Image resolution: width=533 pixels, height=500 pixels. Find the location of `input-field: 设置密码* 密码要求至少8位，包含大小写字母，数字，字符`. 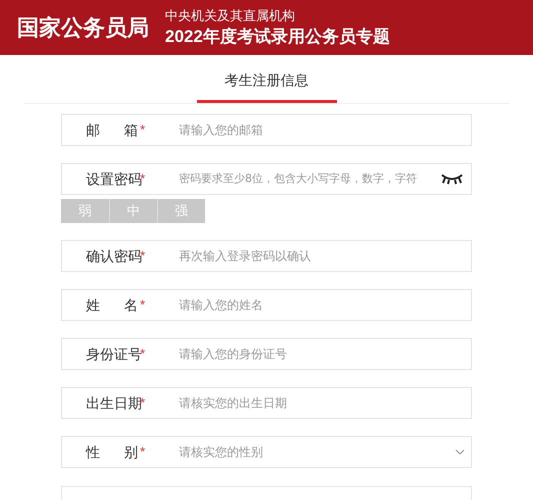

input-field: 设置密码* 密码要求至少8位，包含大小写字母，数字，字符 is located at coordinates (266, 179).